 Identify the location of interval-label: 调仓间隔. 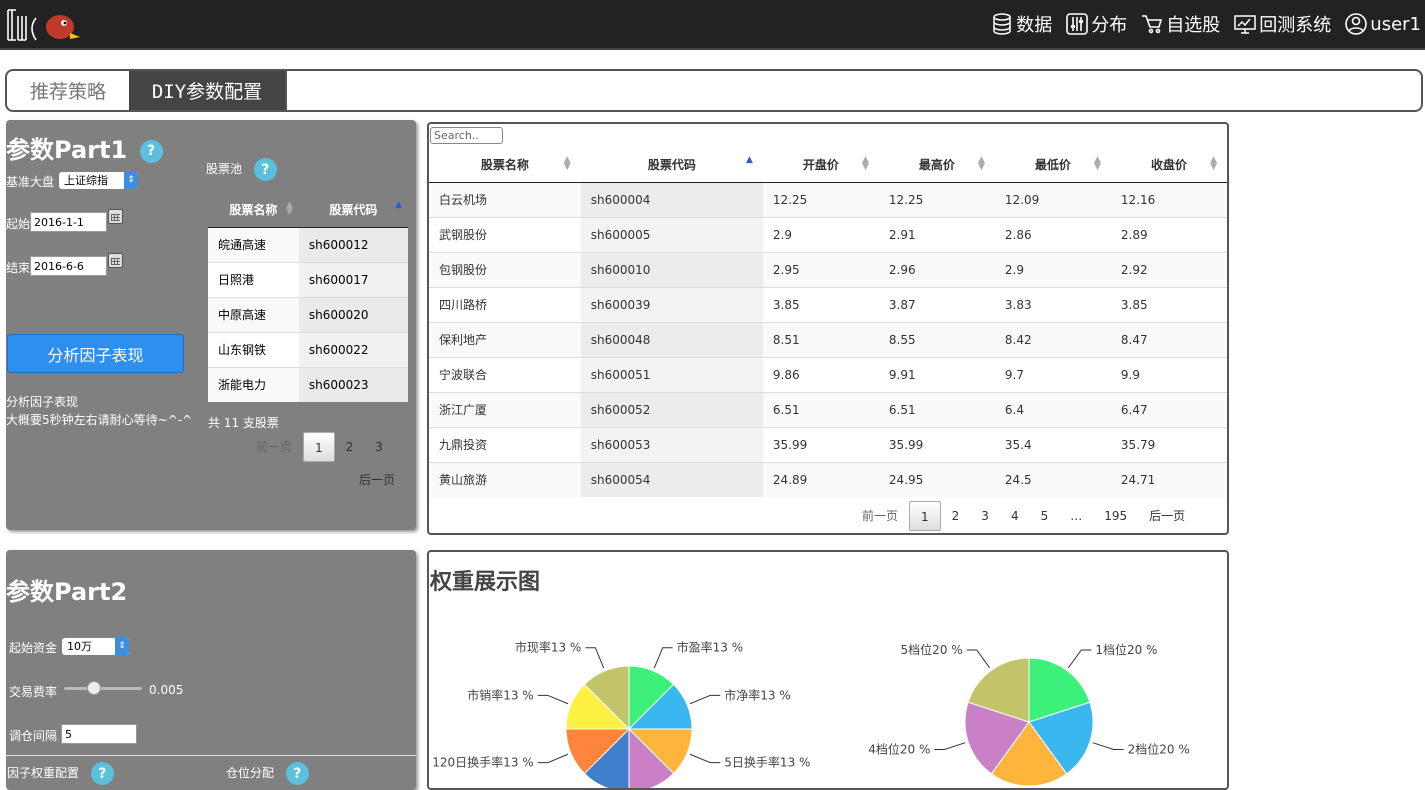
(33, 736).